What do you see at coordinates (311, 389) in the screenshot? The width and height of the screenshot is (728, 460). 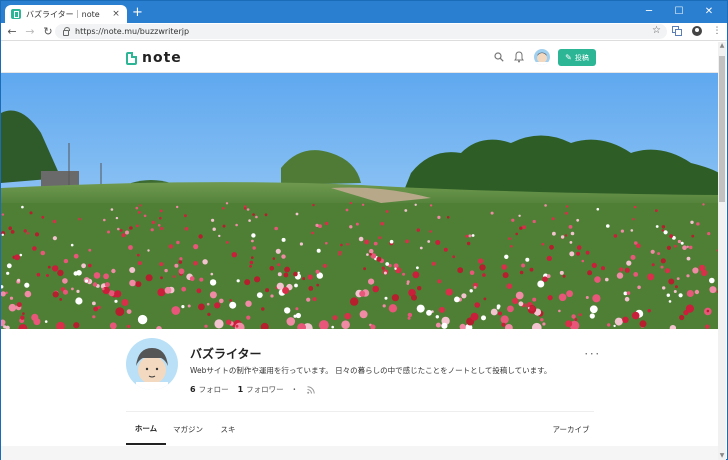 I see `rss-icon` at bounding box center [311, 389].